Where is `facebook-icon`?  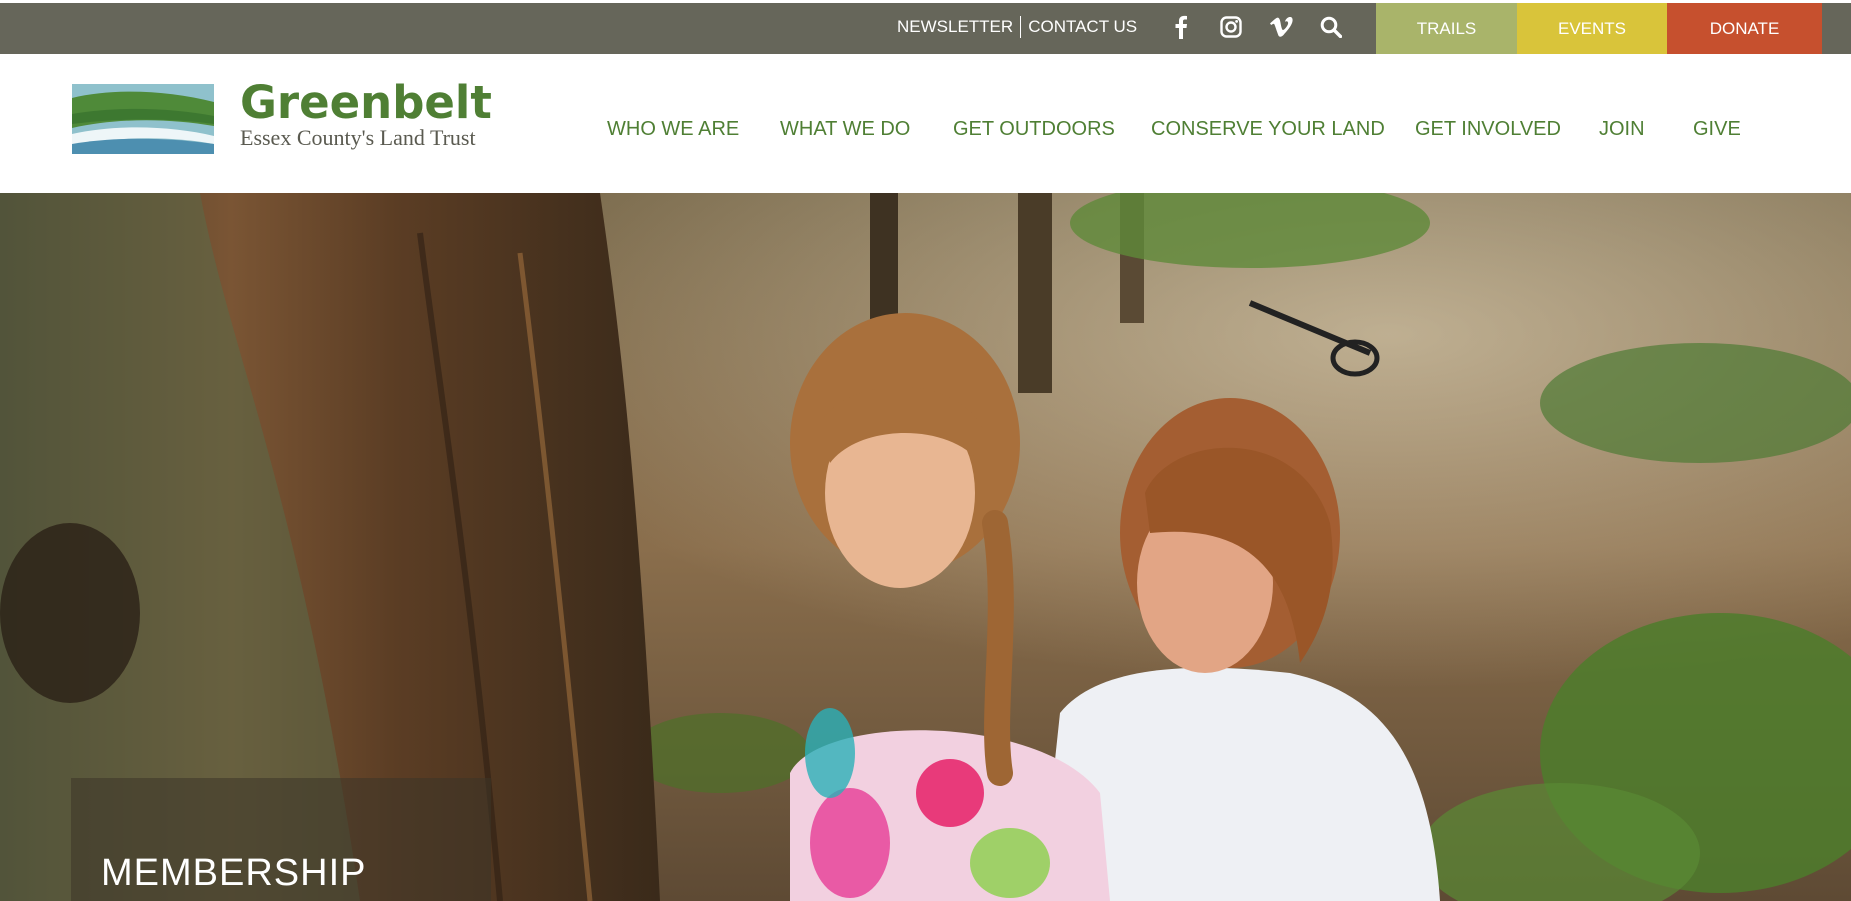 facebook-icon is located at coordinates (1181, 27).